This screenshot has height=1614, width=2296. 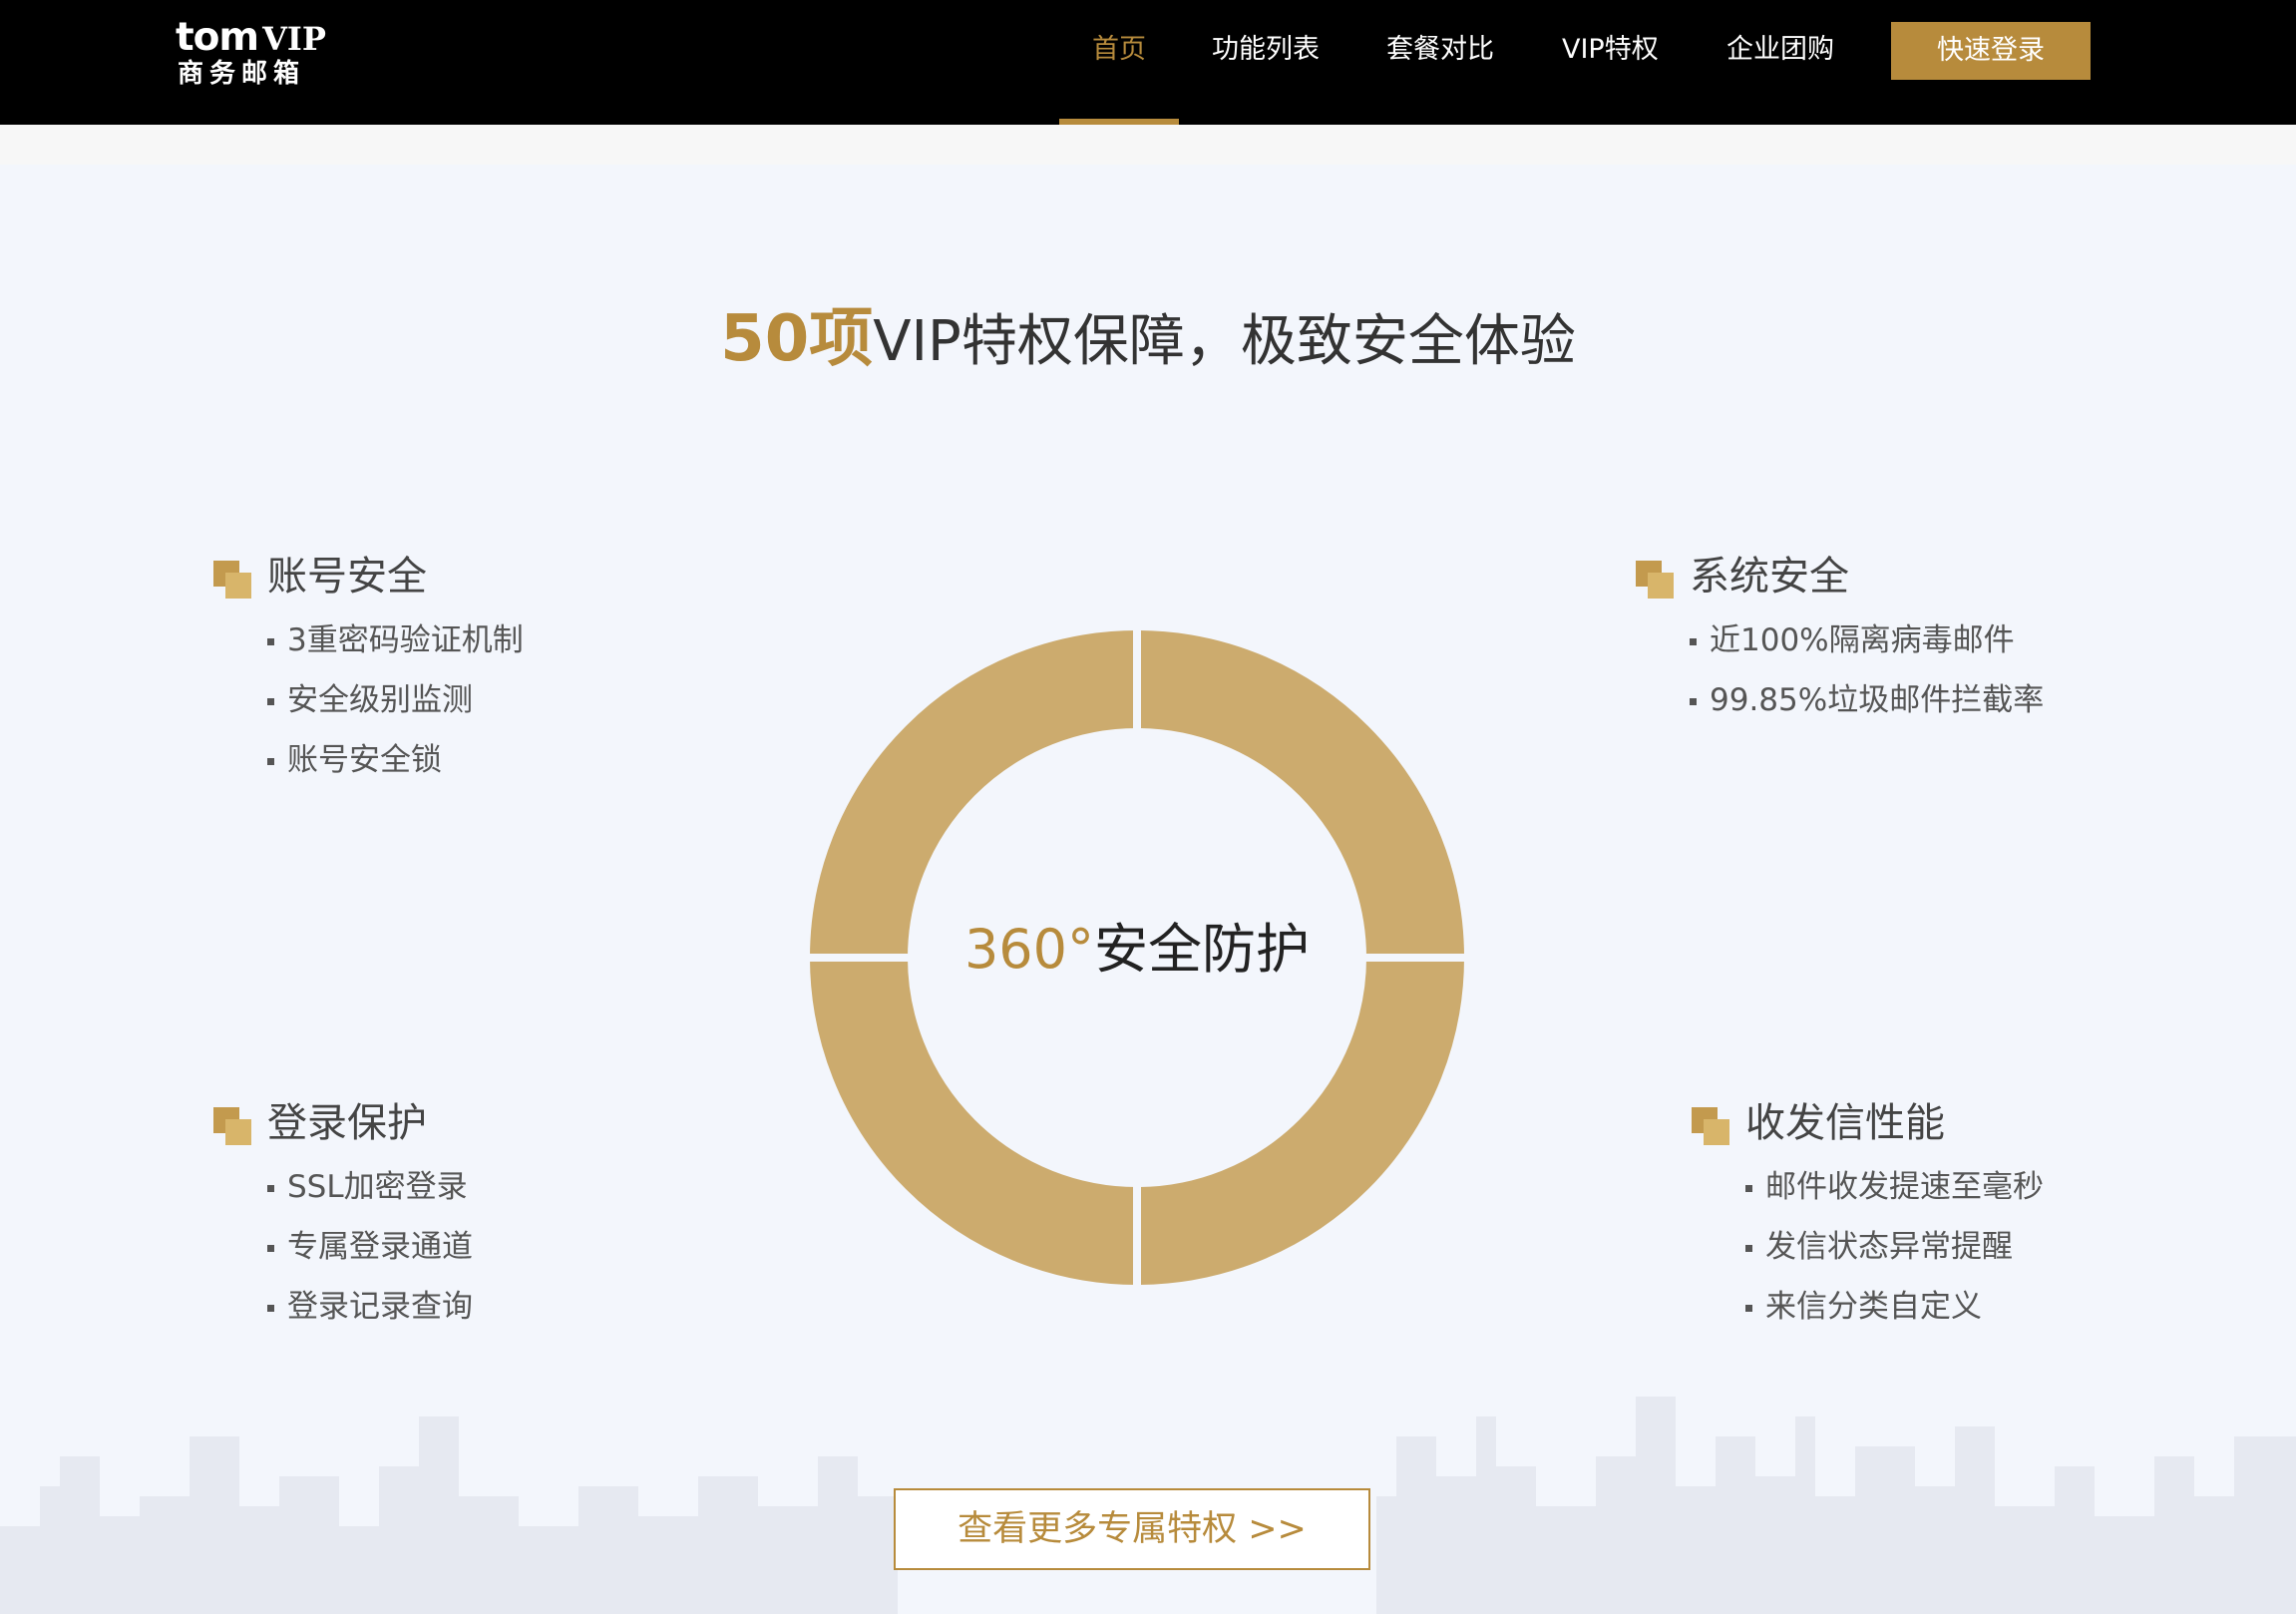 What do you see at coordinates (1894, 1187) in the screenshot?
I see `list-item: 邮件收发提速至毫秒` at bounding box center [1894, 1187].